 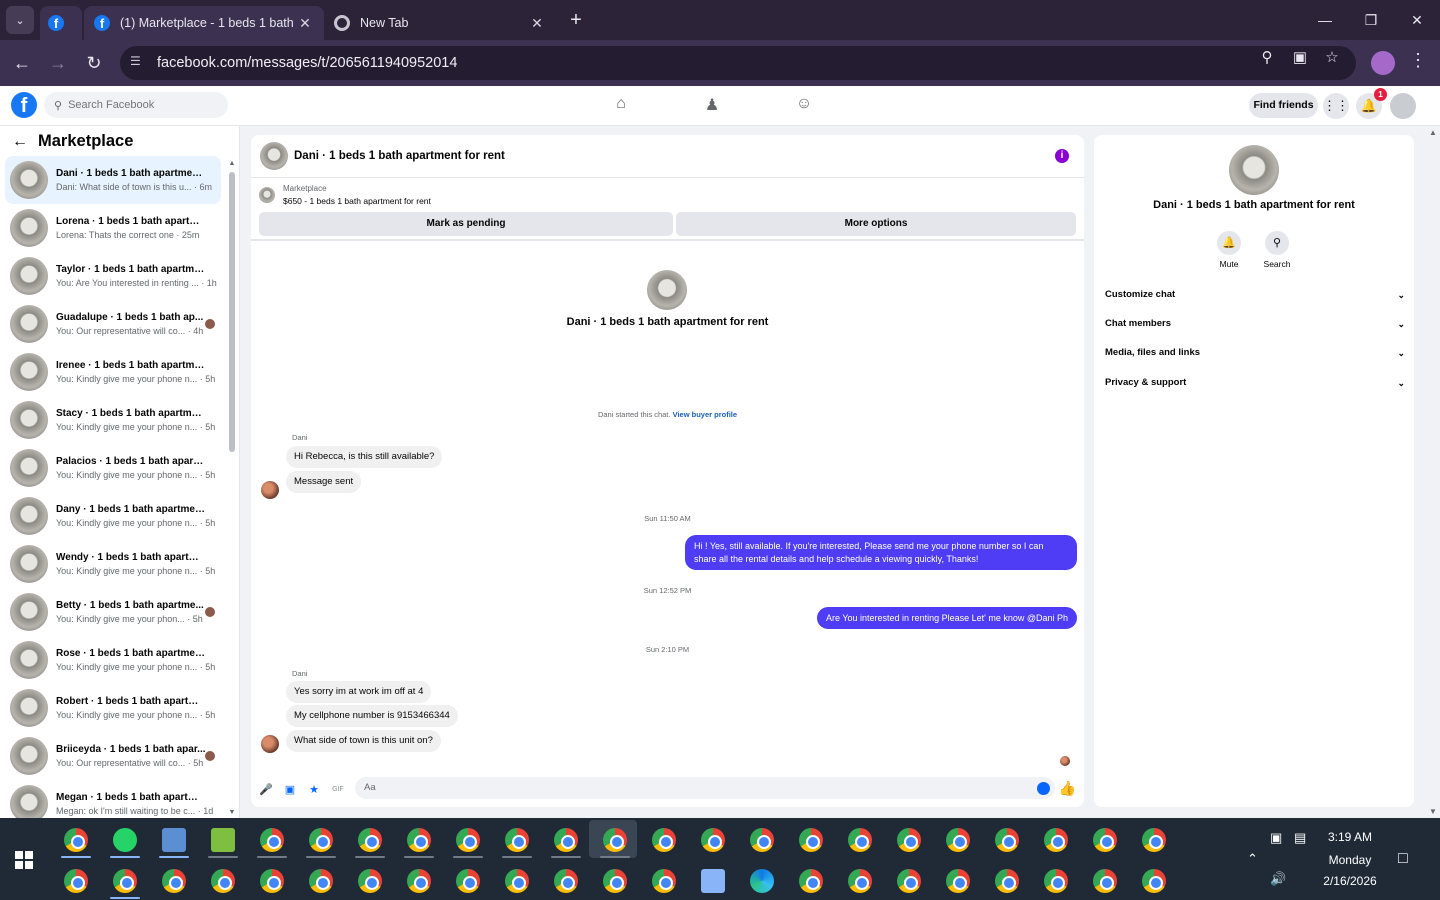 I want to click on find-friends-button: Find friends, so click(x=1283, y=105).